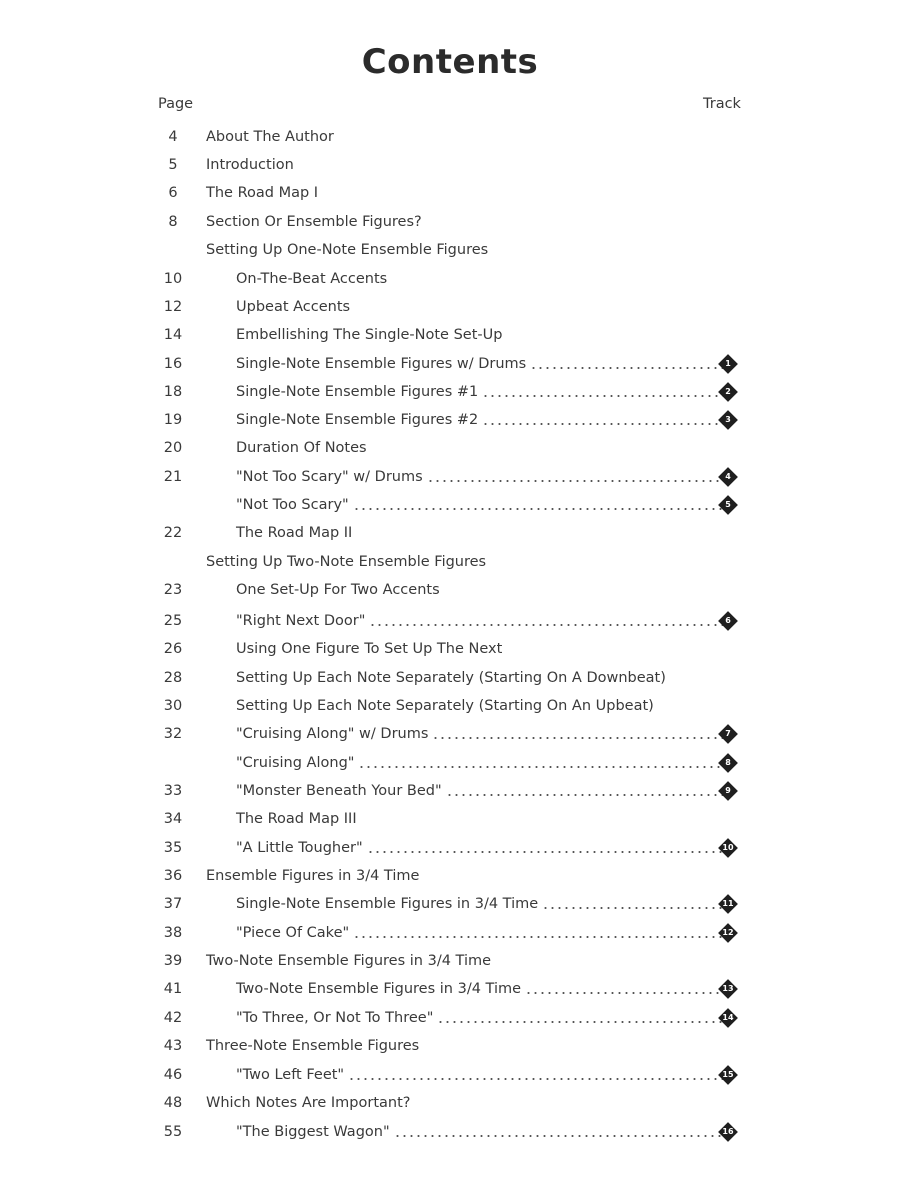 The width and height of the screenshot is (900, 1200). What do you see at coordinates (357, 420) in the screenshot?
I see `toc-title: Single-Note Ensemble Figures #2` at bounding box center [357, 420].